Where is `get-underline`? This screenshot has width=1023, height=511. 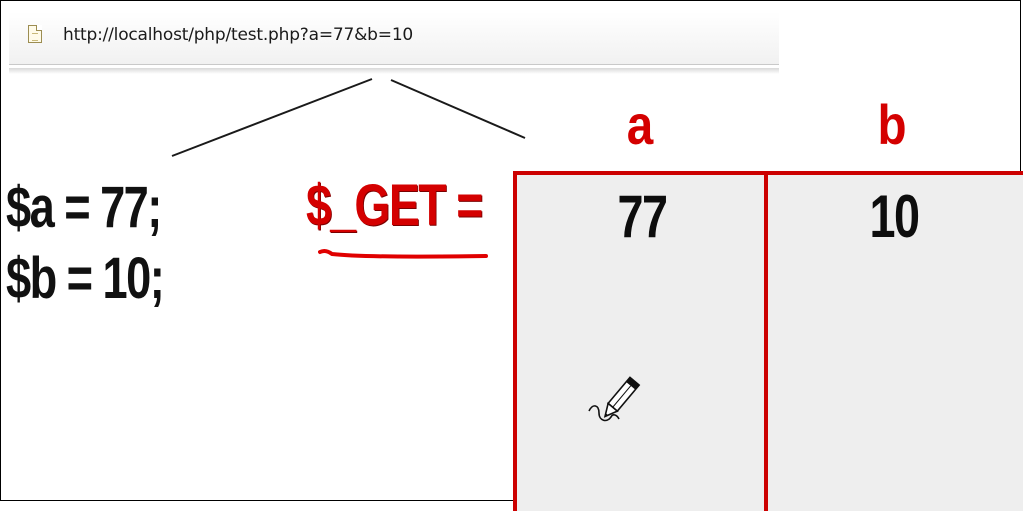 get-underline is located at coordinates (403, 253).